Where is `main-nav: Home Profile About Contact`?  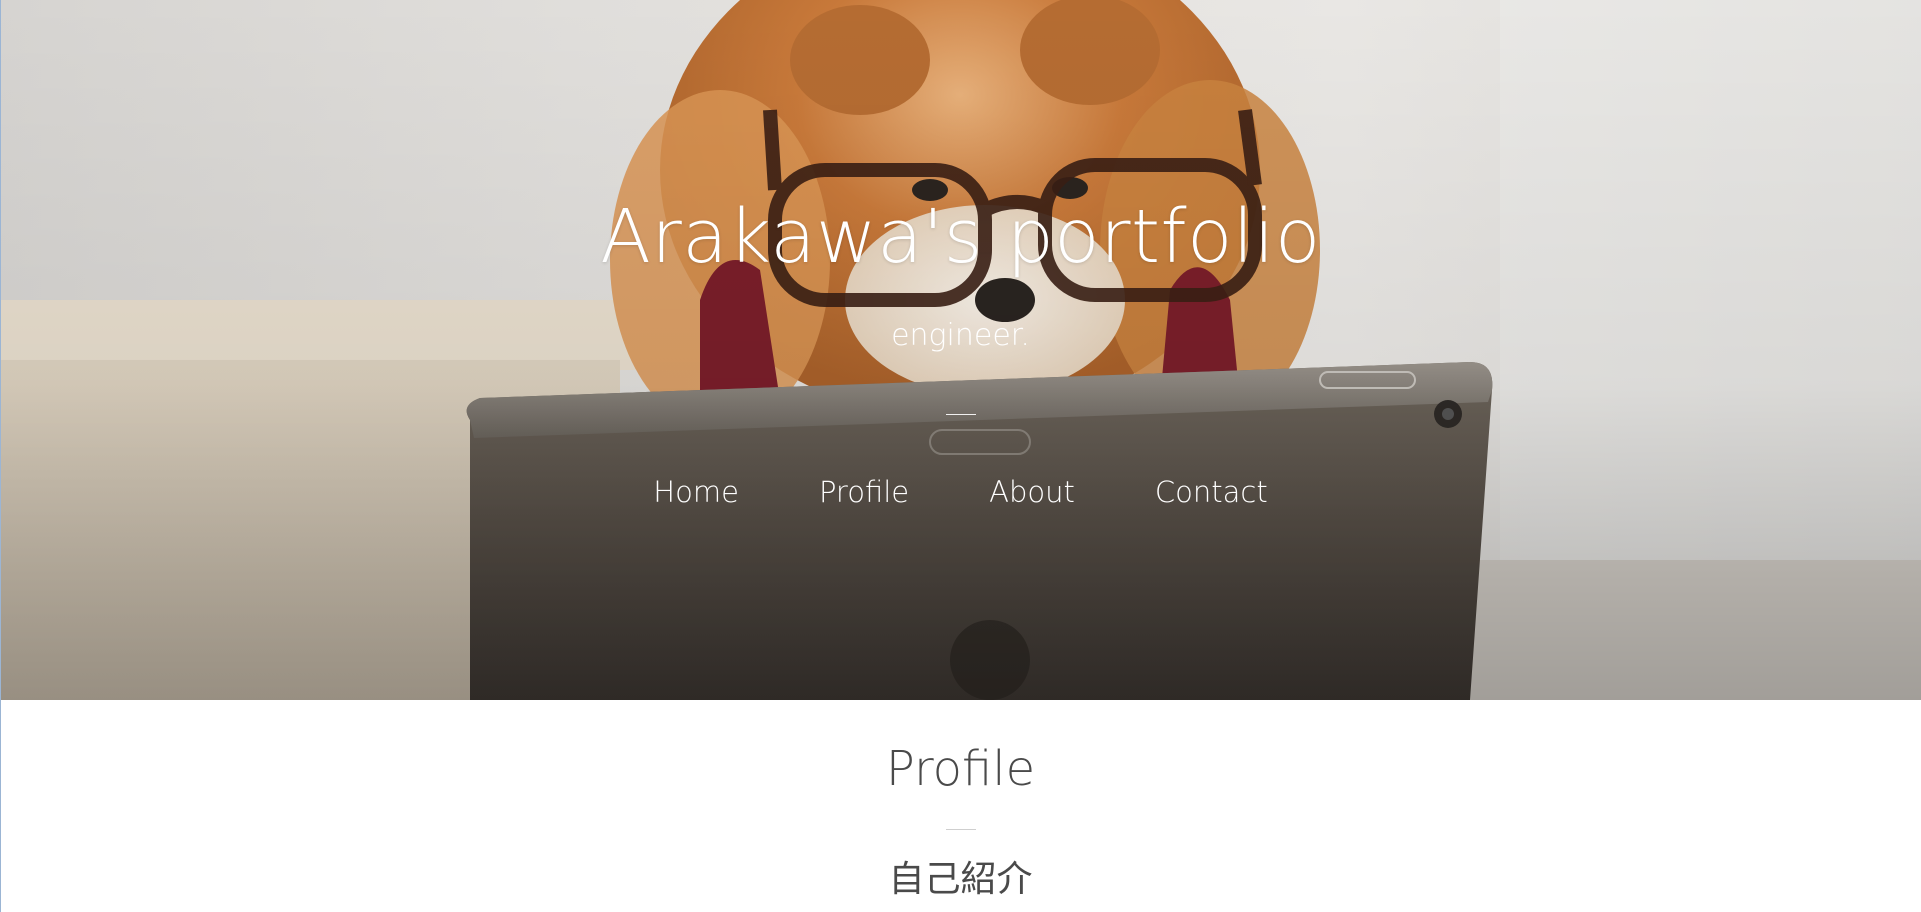
main-nav: Home Profile About Contact is located at coordinates (960, 492).